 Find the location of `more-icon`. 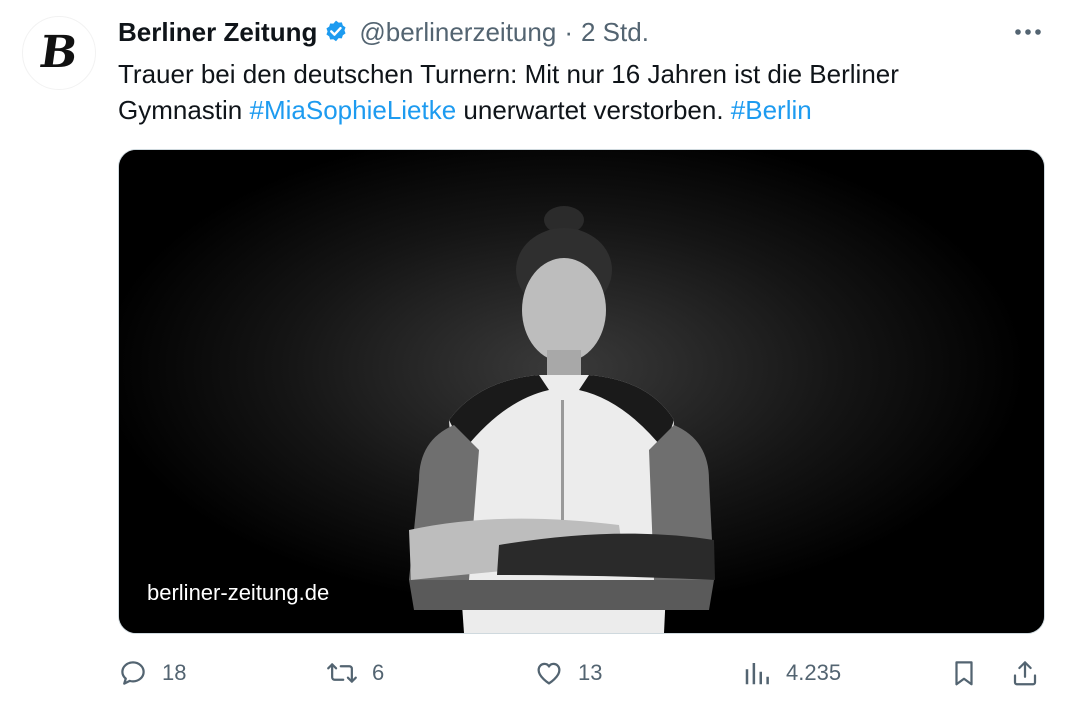

more-icon is located at coordinates (1028, 32).